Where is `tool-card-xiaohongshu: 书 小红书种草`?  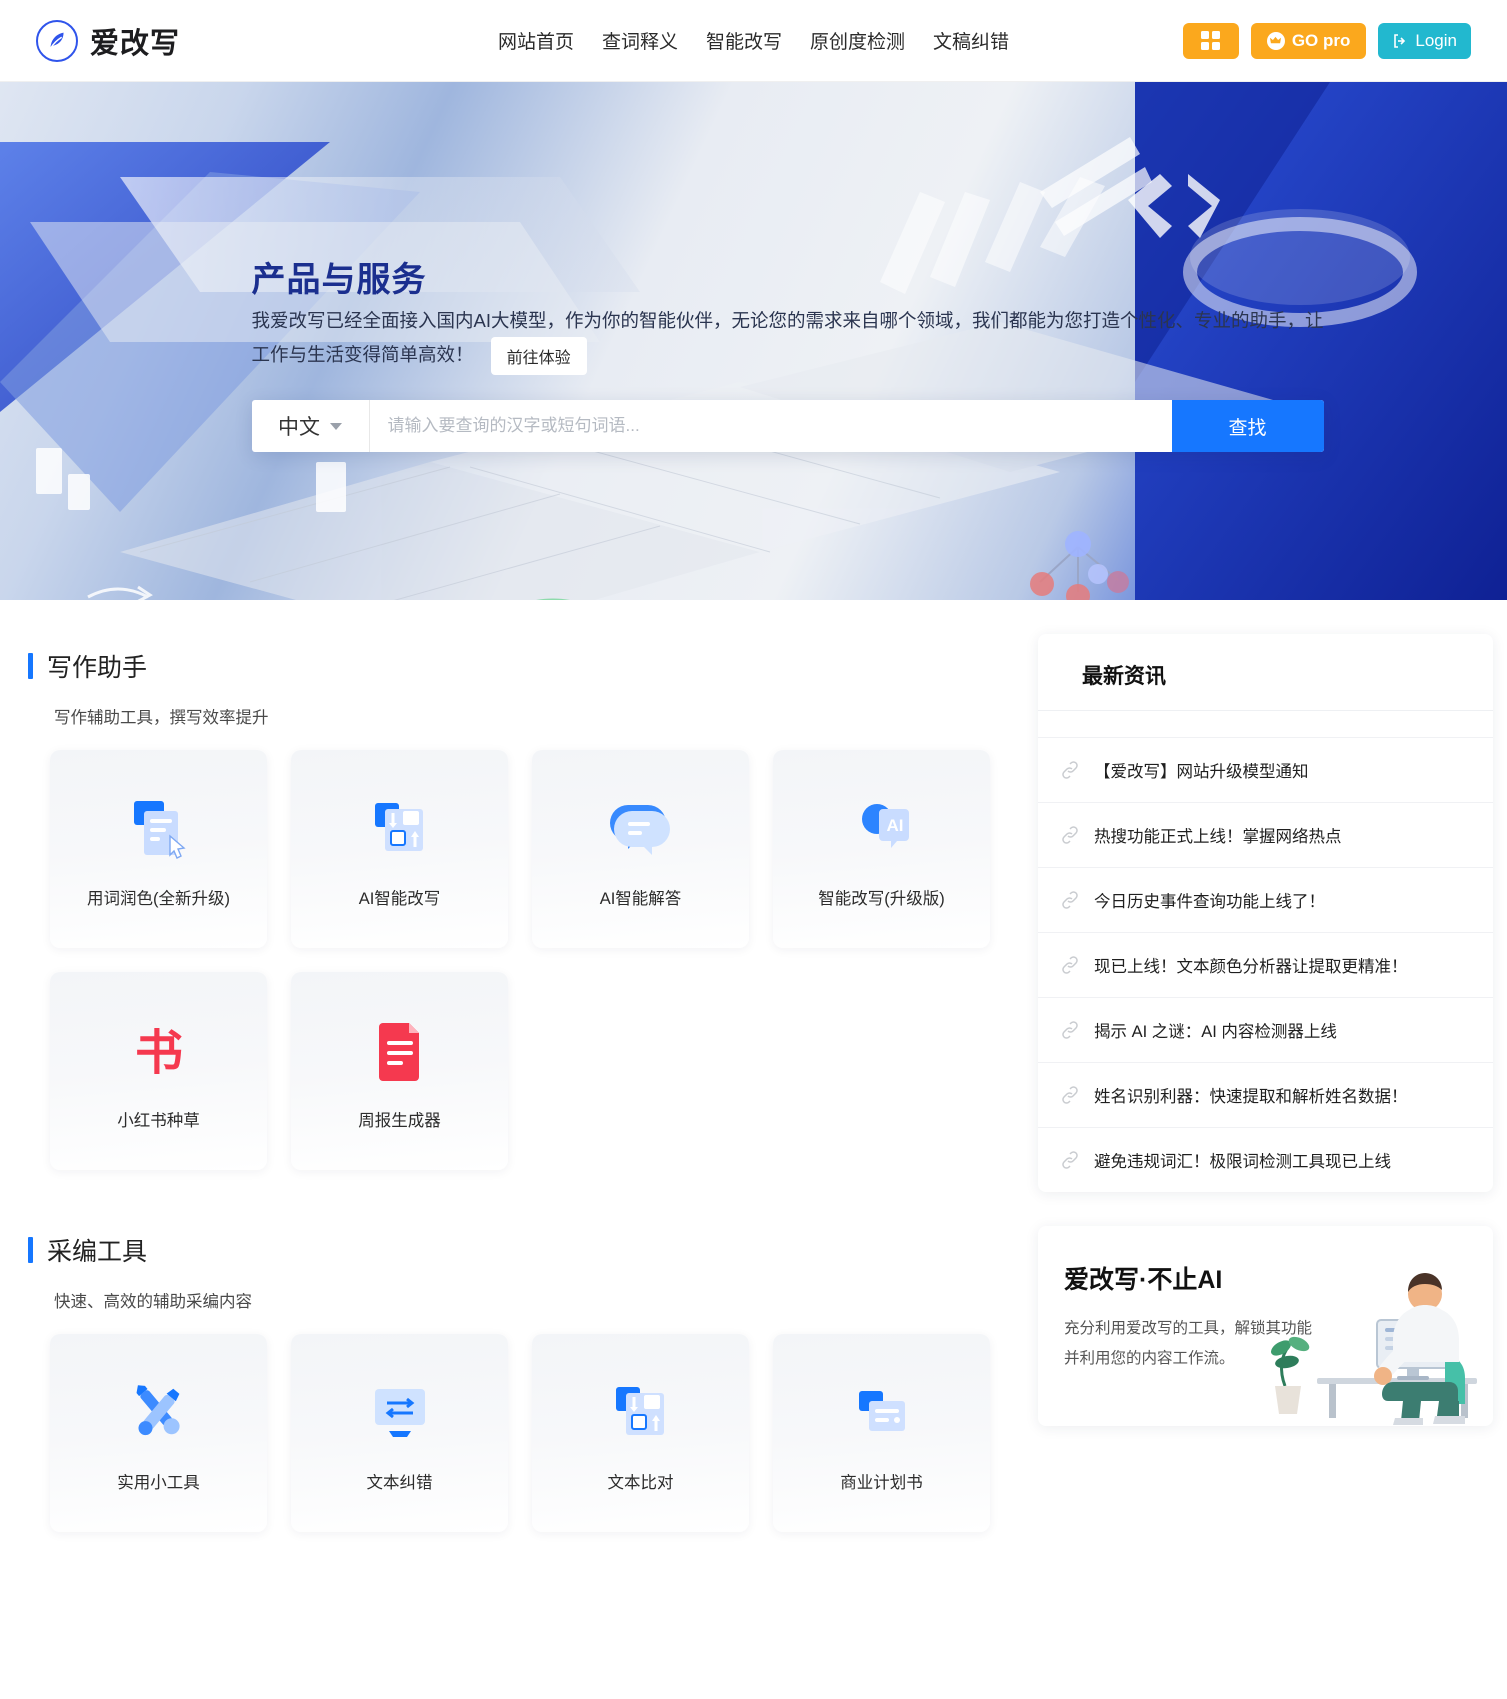 tool-card-xiaohongshu: 书 小红书种草 is located at coordinates (158, 1071).